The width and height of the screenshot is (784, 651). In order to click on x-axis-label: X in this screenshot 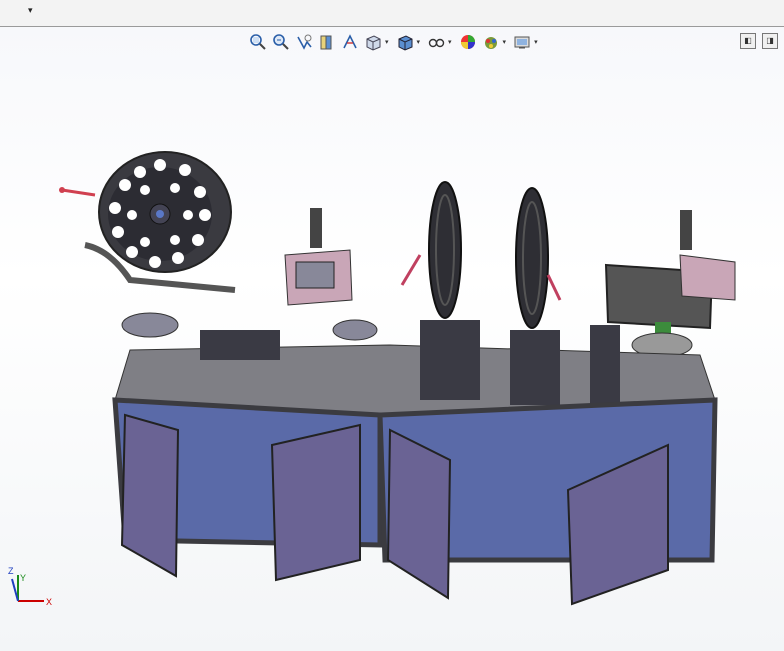, I will do `click(49, 602)`.